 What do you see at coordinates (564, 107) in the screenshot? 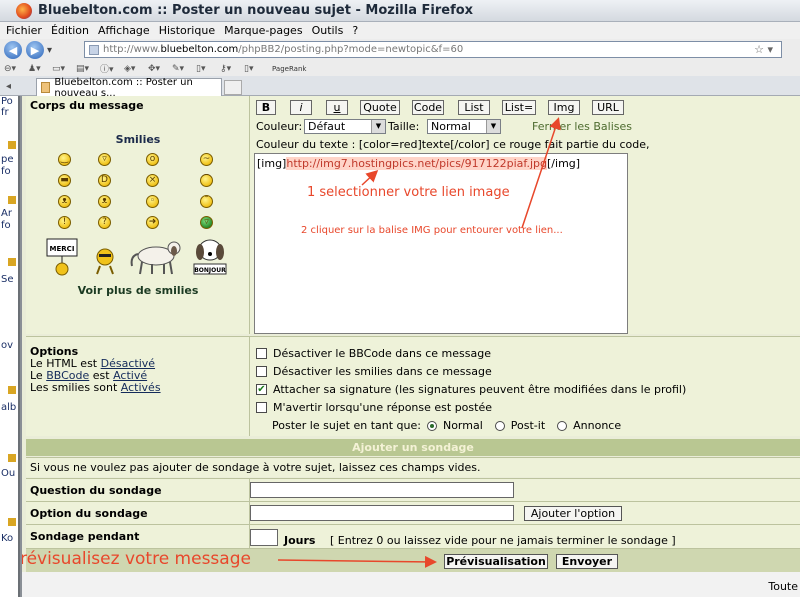
I see `img-button: Img` at bounding box center [564, 107].